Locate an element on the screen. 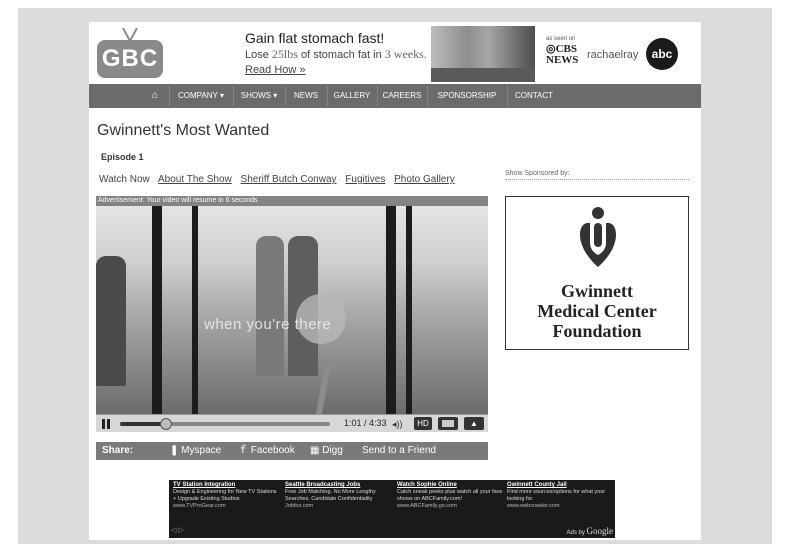 The image size is (787, 550). video-caption: when you're there is located at coordinates (268, 324).